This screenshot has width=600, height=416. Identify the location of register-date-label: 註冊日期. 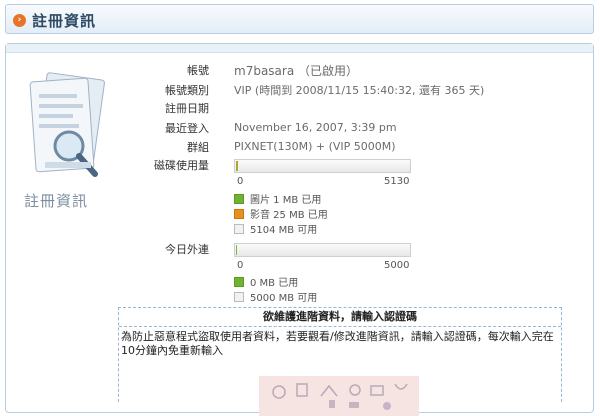
(187, 108).